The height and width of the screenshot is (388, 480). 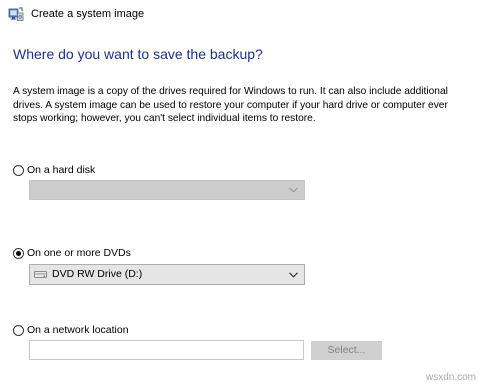 I want to click on hard-disk-radio, so click(x=18, y=170).